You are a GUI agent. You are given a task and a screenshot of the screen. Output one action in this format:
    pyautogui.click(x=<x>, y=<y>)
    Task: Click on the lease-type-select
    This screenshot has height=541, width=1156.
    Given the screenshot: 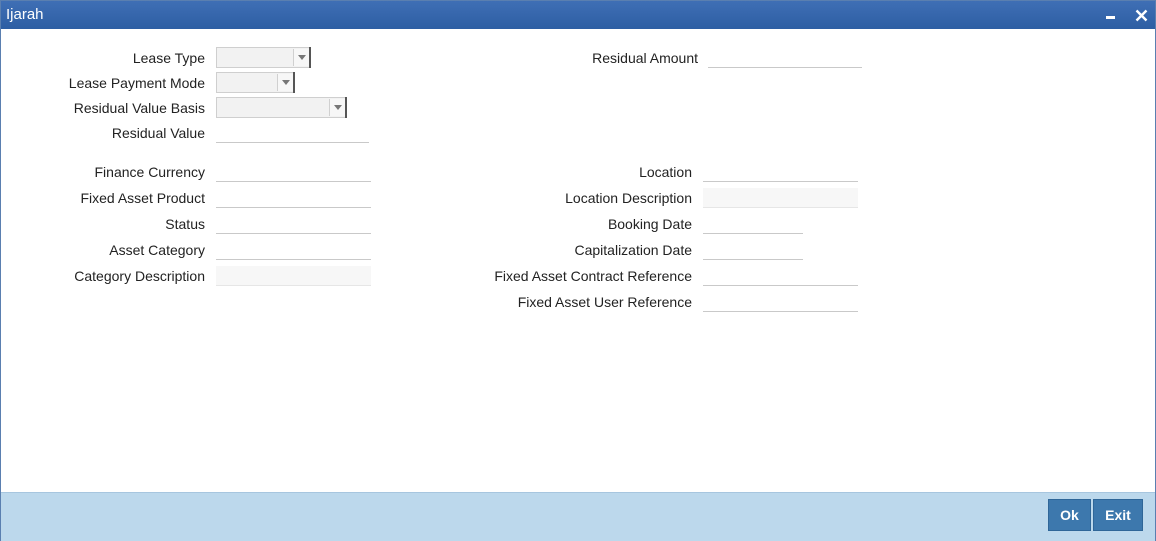 What is the action you would take?
    pyautogui.click(x=263, y=57)
    